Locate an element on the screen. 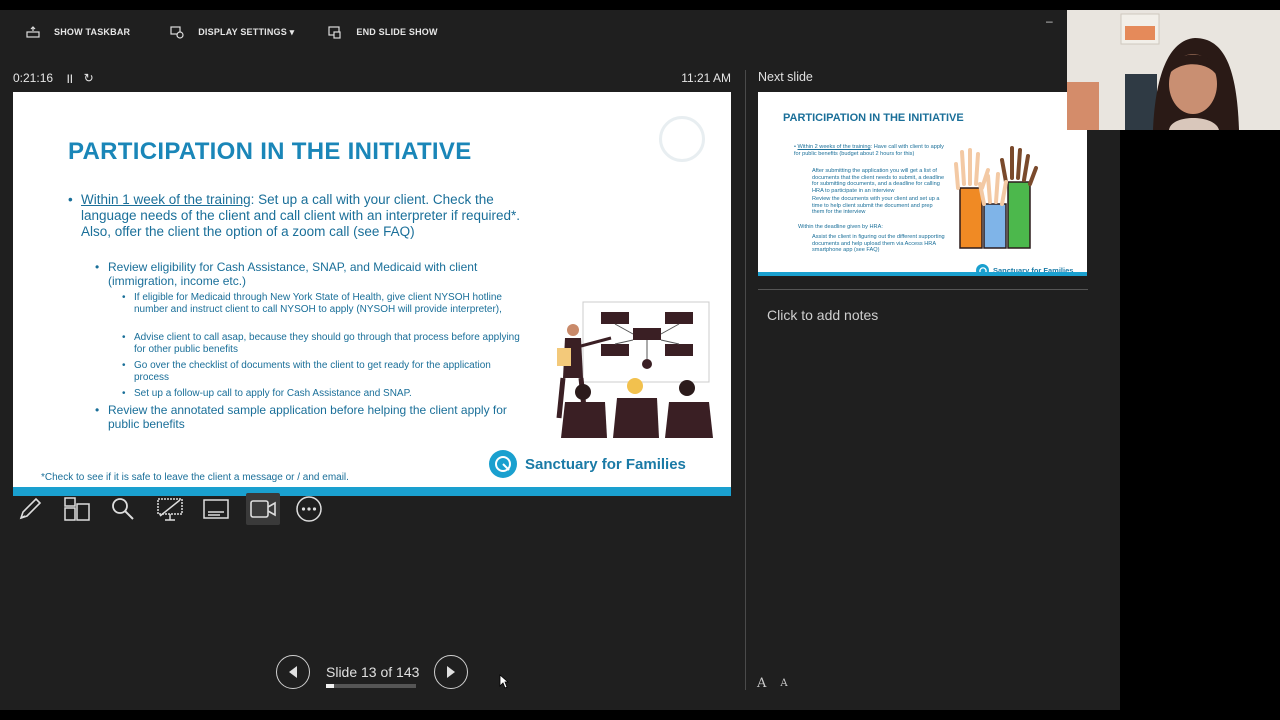 The image size is (1280, 720). previous-slide-button is located at coordinates (293, 672).